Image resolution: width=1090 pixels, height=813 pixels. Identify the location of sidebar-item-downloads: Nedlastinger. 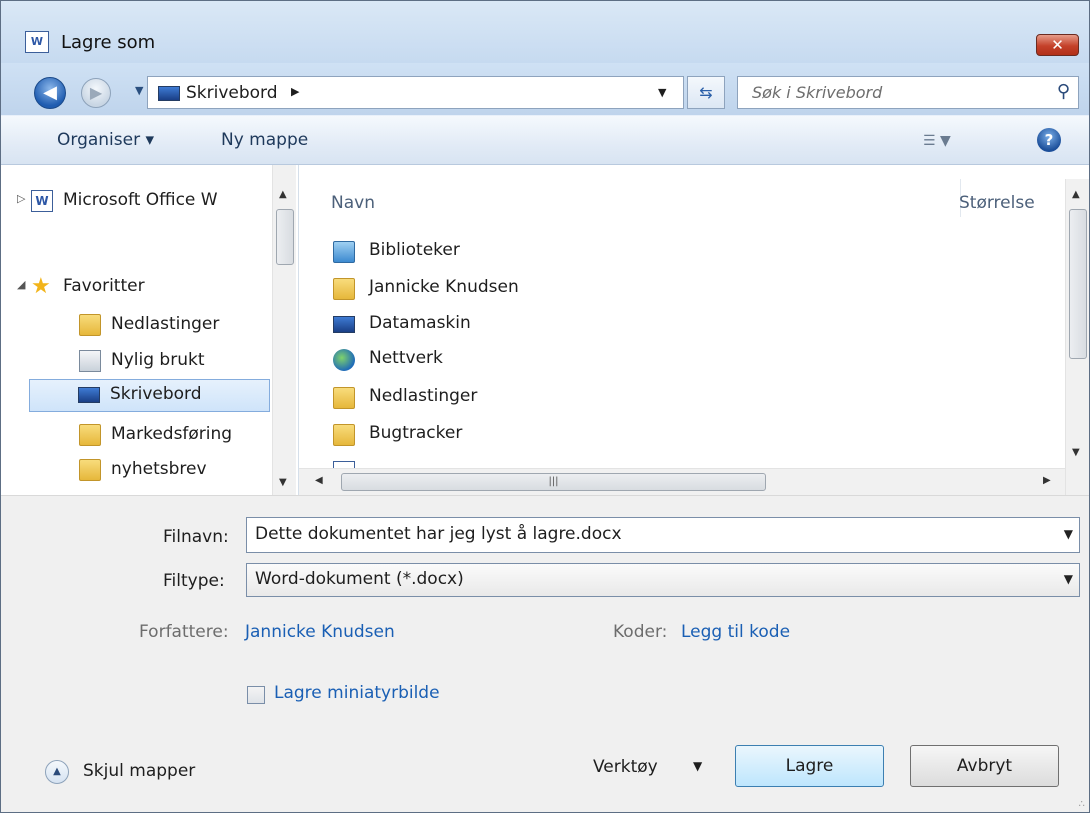
(136, 325).